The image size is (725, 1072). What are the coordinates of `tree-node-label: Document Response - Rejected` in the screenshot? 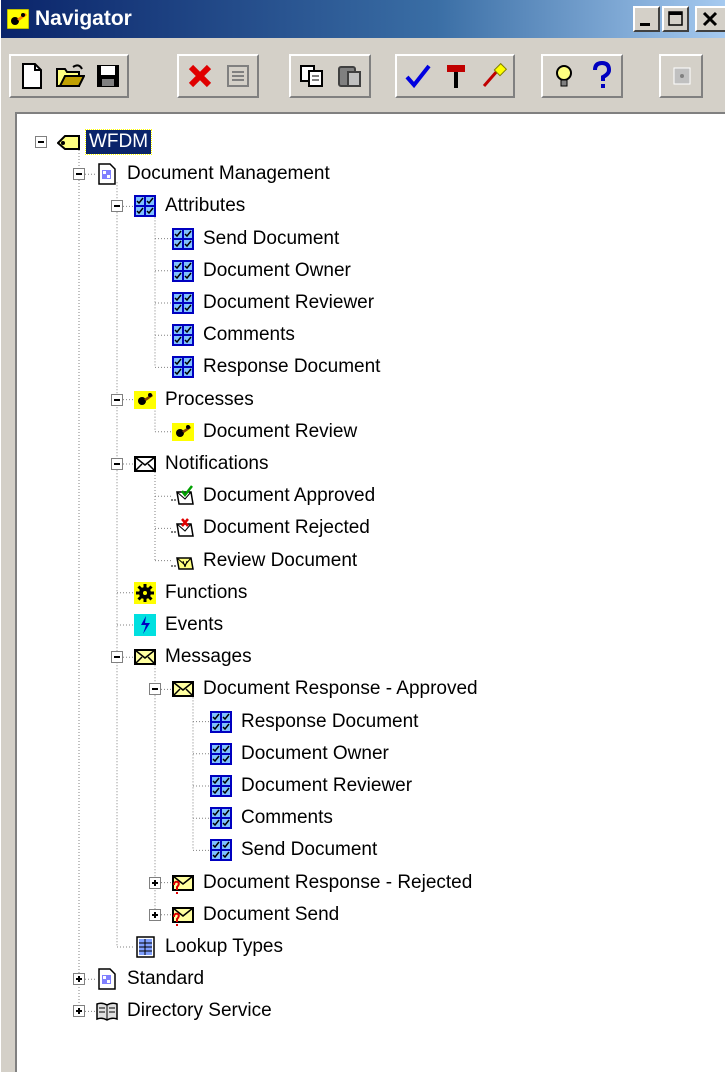 It's located at (337, 883).